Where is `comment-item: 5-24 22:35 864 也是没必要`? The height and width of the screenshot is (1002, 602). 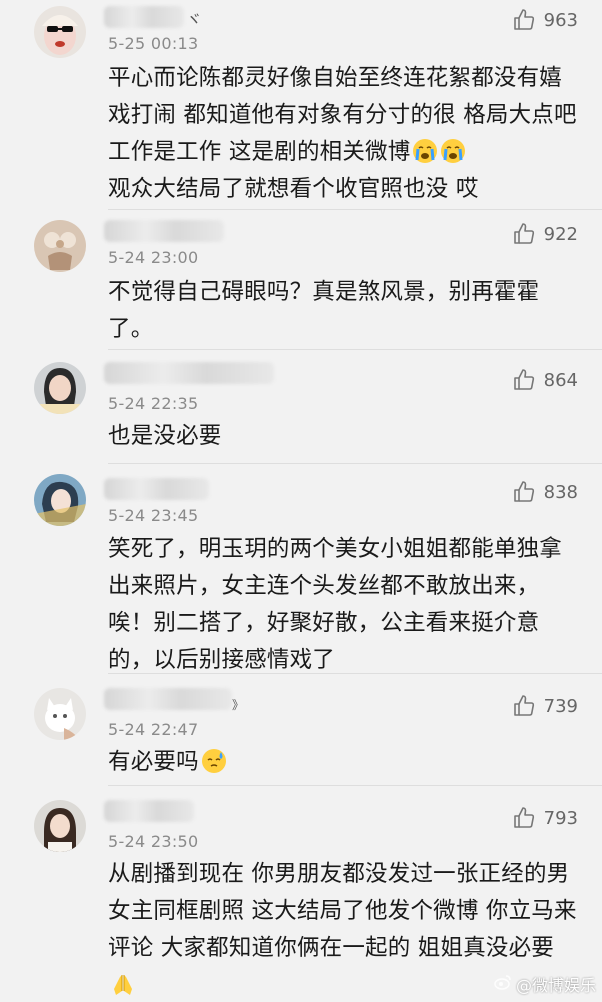
comment-item: 5-24 22:35 864 也是没必要 is located at coordinates (301, 407).